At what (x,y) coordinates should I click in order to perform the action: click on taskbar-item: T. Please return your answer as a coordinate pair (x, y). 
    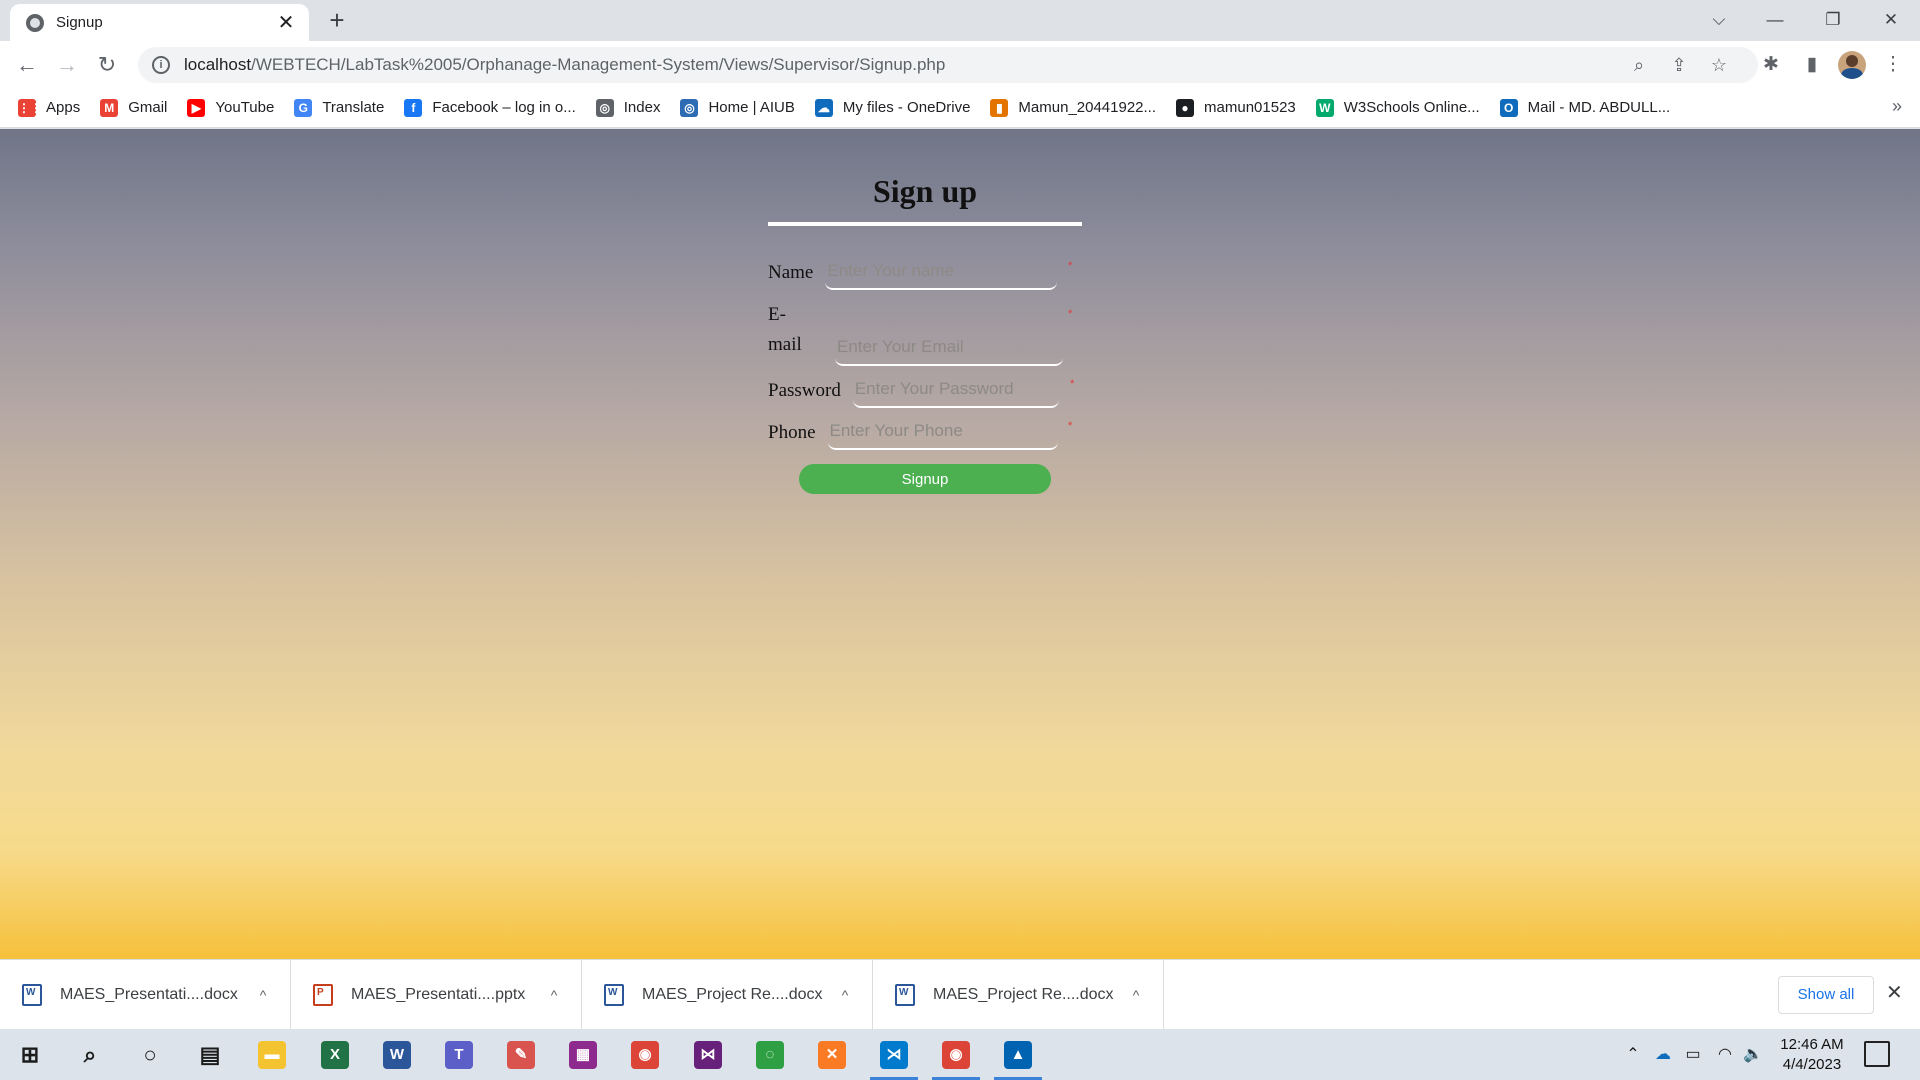
    Looking at the image, I should click on (459, 1054).